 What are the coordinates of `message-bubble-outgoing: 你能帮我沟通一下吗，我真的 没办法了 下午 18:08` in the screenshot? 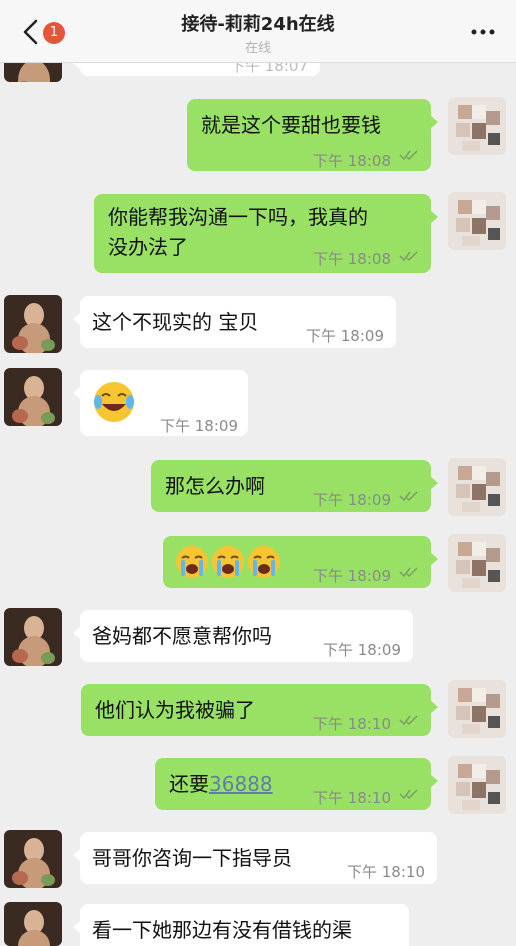 It's located at (266, 233).